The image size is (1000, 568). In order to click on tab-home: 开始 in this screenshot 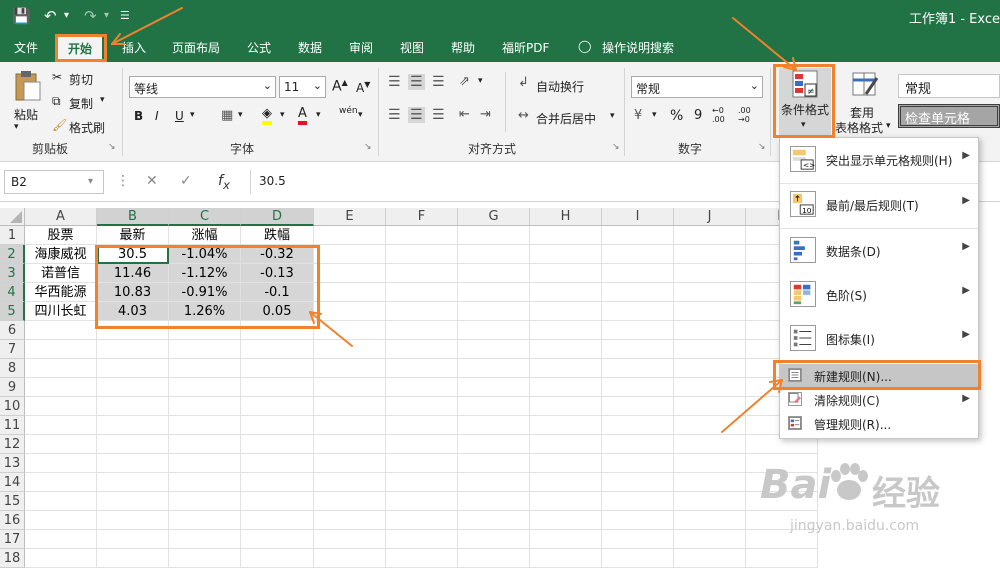, I will do `click(80, 49)`.